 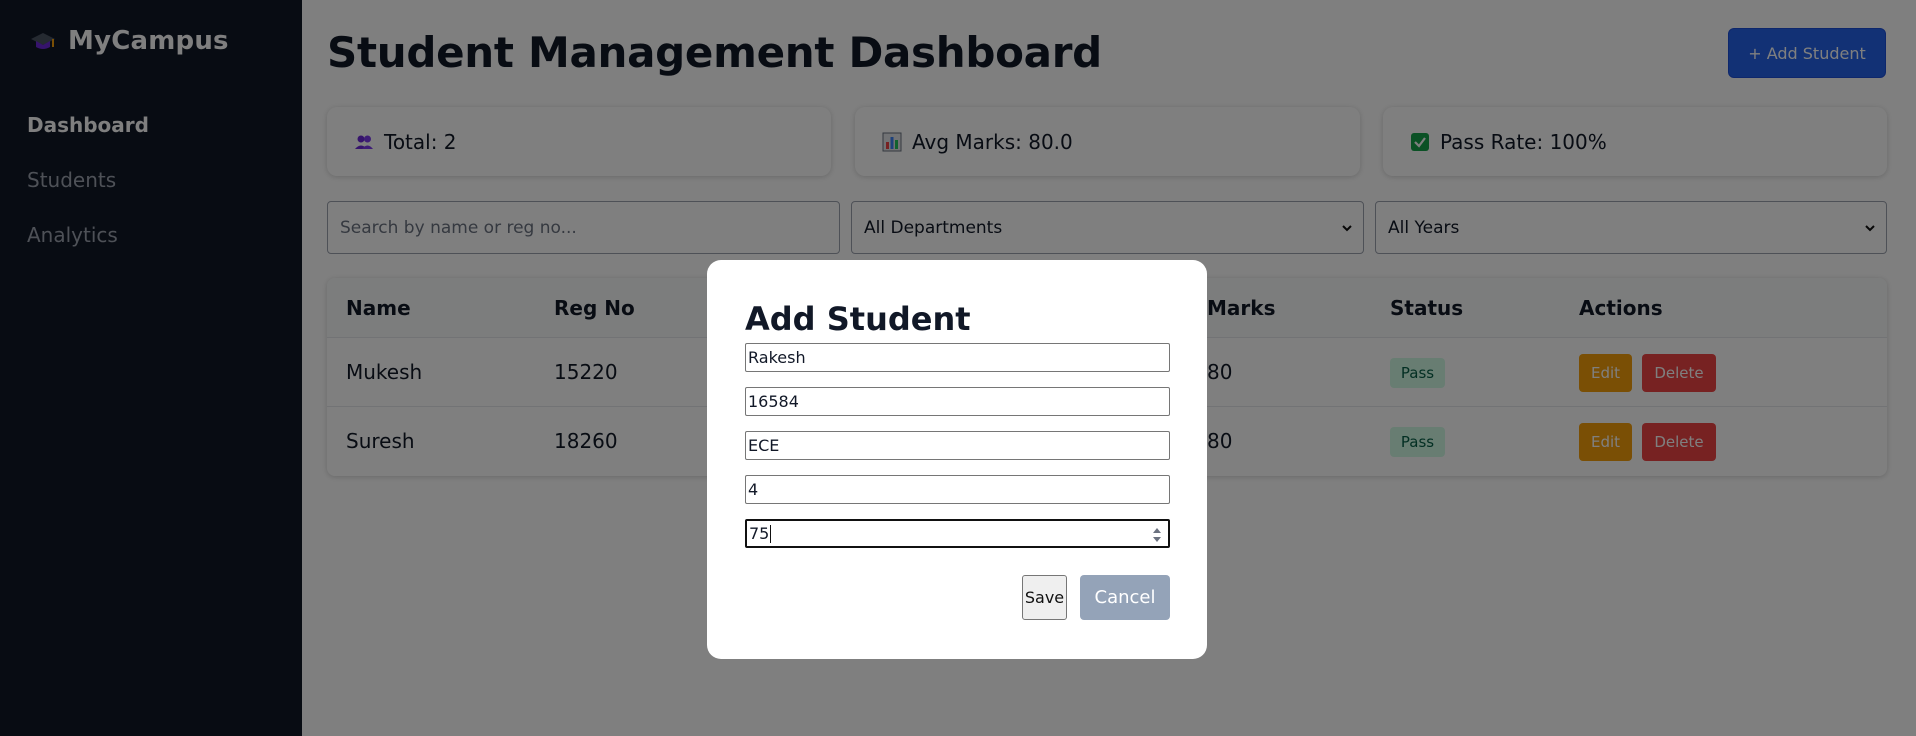 What do you see at coordinates (773, 401) in the screenshot?
I see `reg-no-field-value: 16584` at bounding box center [773, 401].